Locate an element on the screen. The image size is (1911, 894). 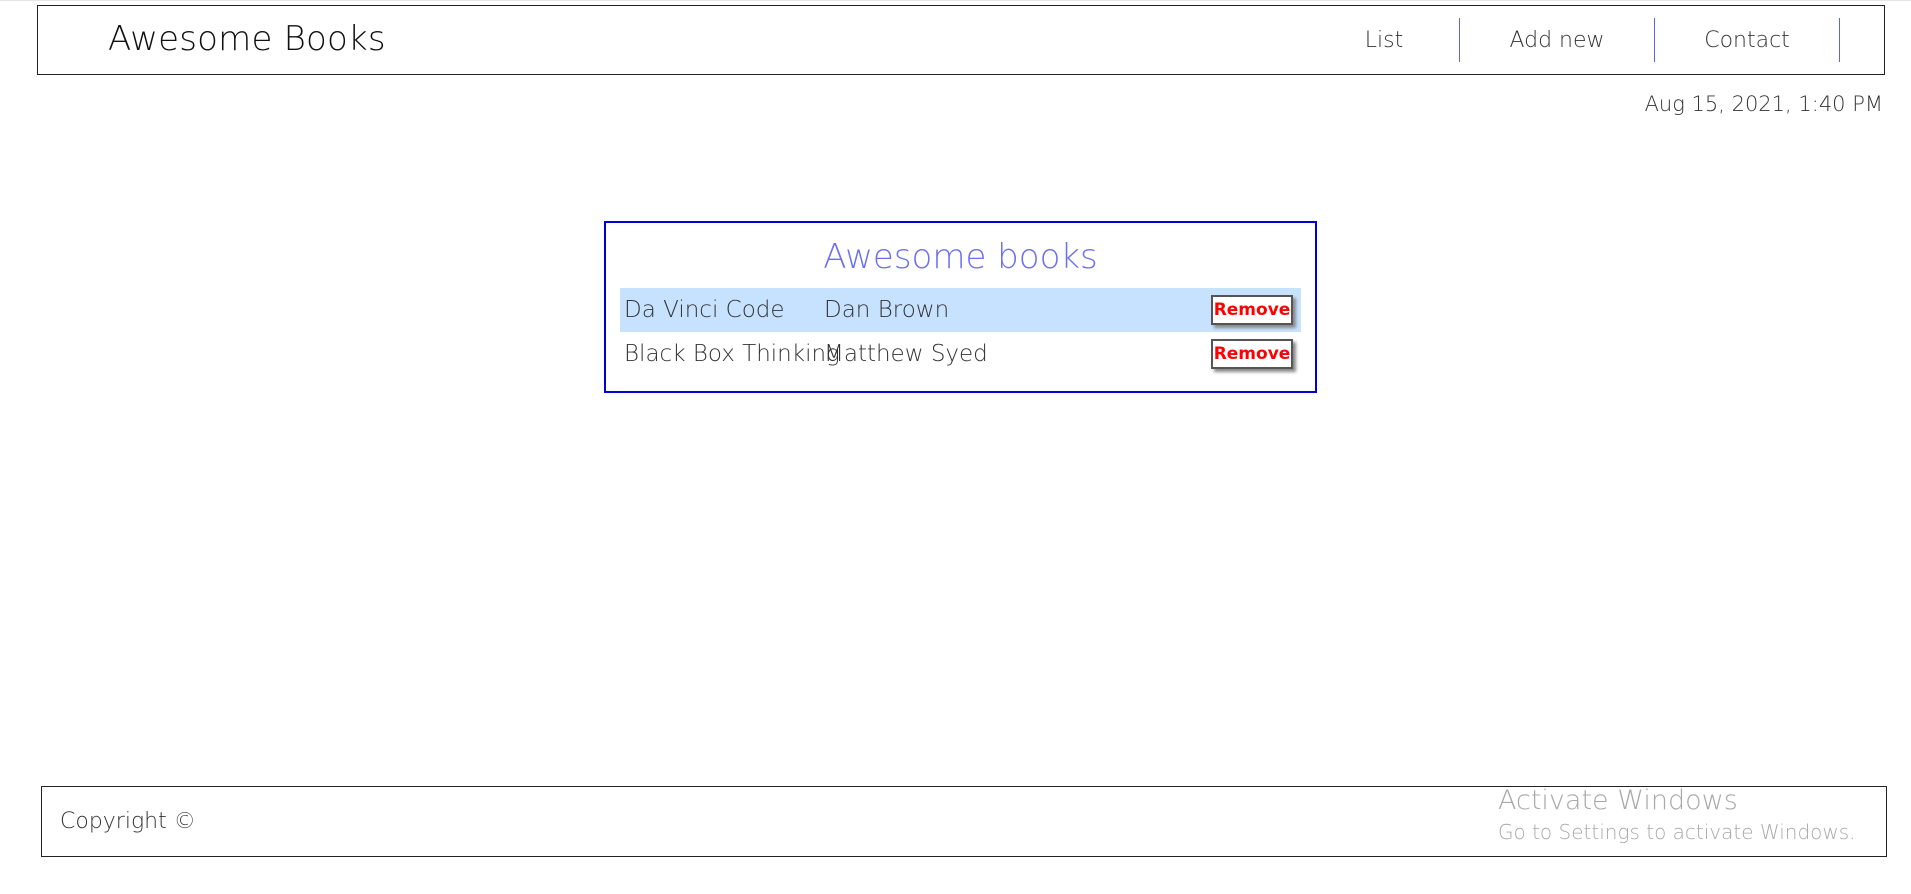
nav-contact-link: Contact is located at coordinates (1747, 40).